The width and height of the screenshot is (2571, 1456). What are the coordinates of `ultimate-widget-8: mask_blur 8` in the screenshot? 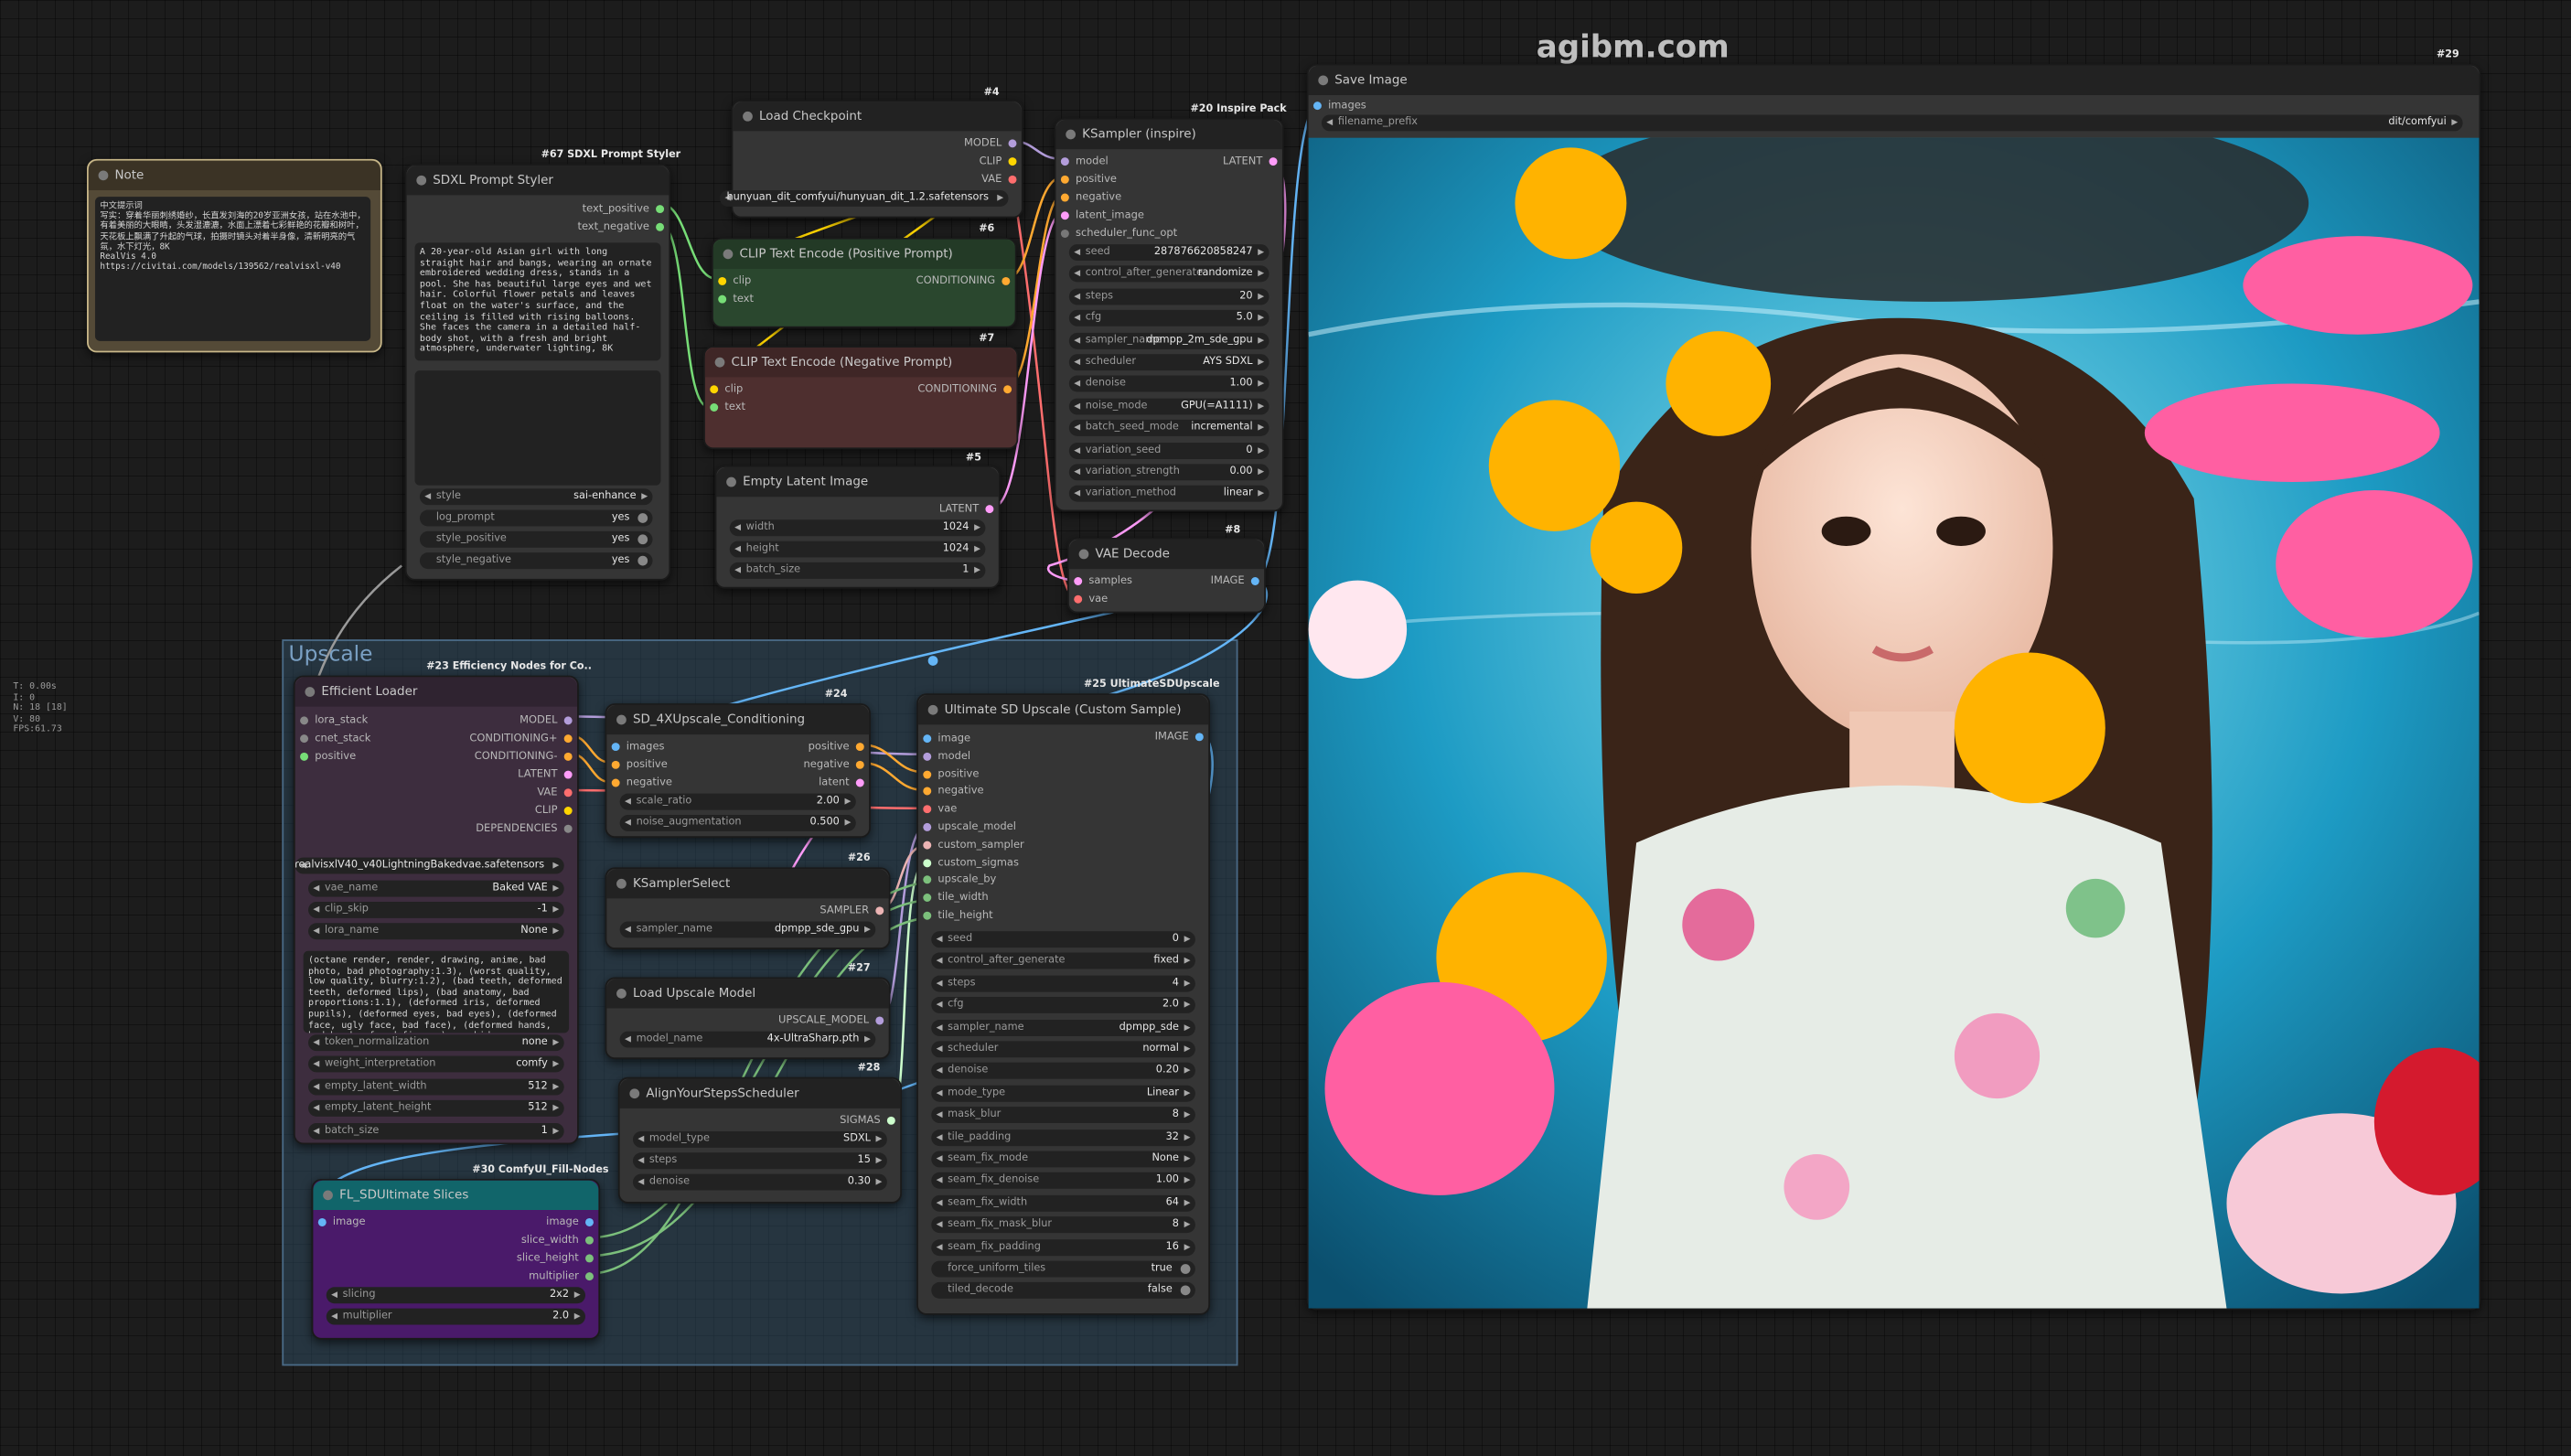 It's located at (1063, 1115).